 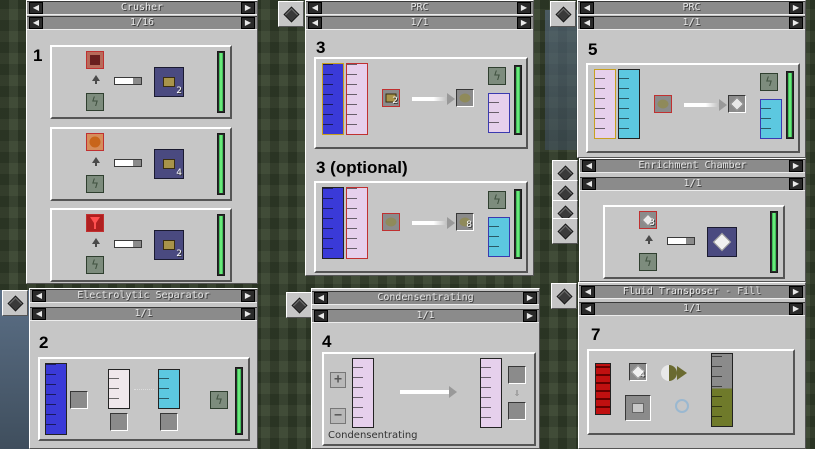 What do you see at coordinates (144, 390) in the screenshot?
I see `split-arrow-icon` at bounding box center [144, 390].